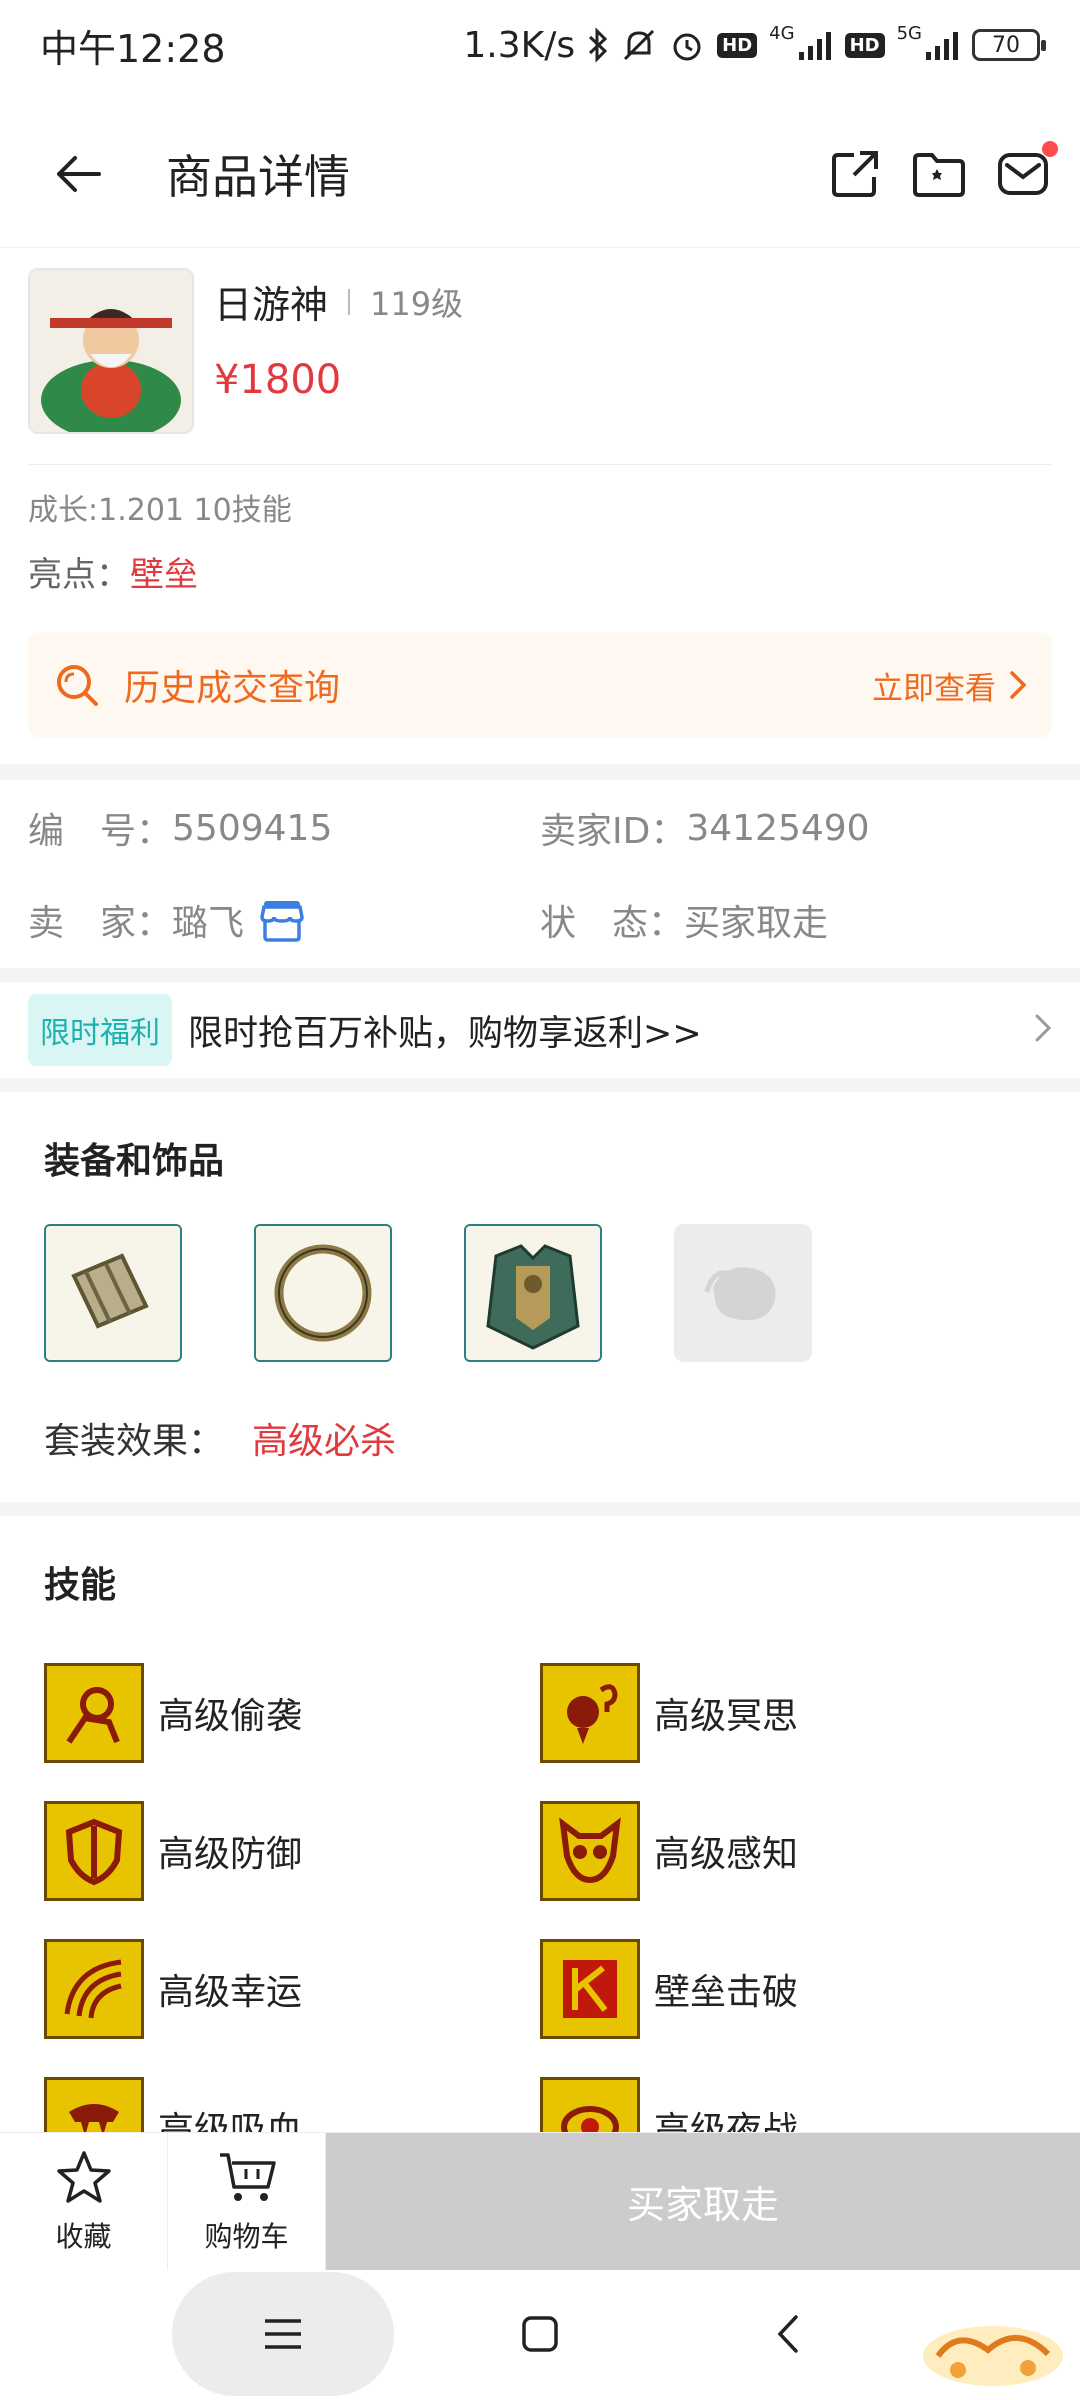 Image resolution: width=1080 pixels, height=2400 pixels. I want to click on skill-item: 高级偷袭, so click(292, 1713).